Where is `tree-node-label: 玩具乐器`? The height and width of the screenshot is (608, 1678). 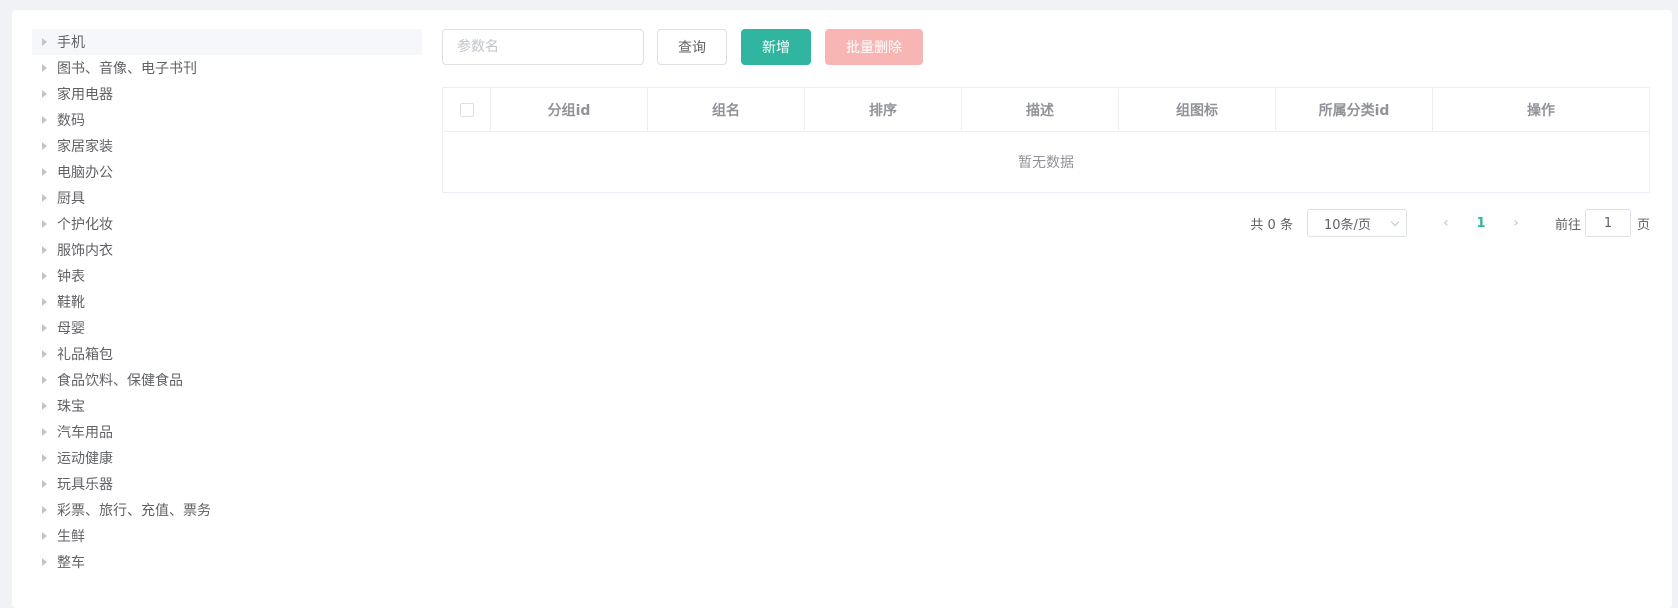
tree-node-label: 玩具乐器 is located at coordinates (85, 485).